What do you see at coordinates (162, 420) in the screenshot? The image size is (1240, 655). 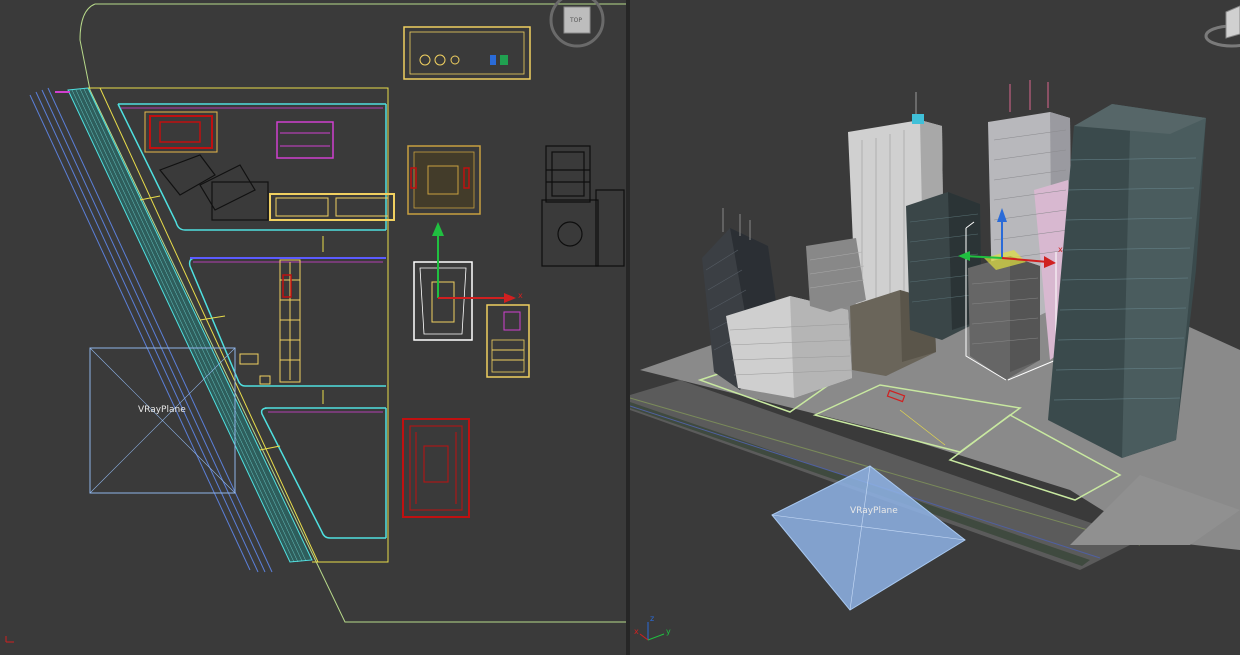 I see `vray-plane-top: VRayPlane` at bounding box center [162, 420].